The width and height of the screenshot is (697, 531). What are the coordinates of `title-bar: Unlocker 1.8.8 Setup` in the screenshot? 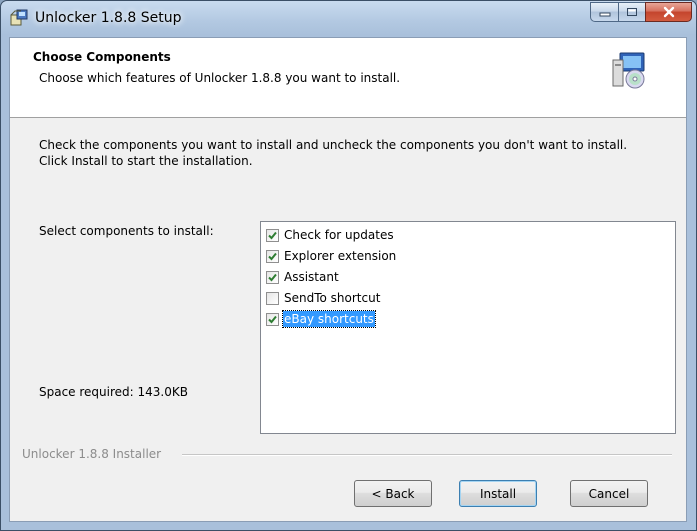 It's located at (348, 19).